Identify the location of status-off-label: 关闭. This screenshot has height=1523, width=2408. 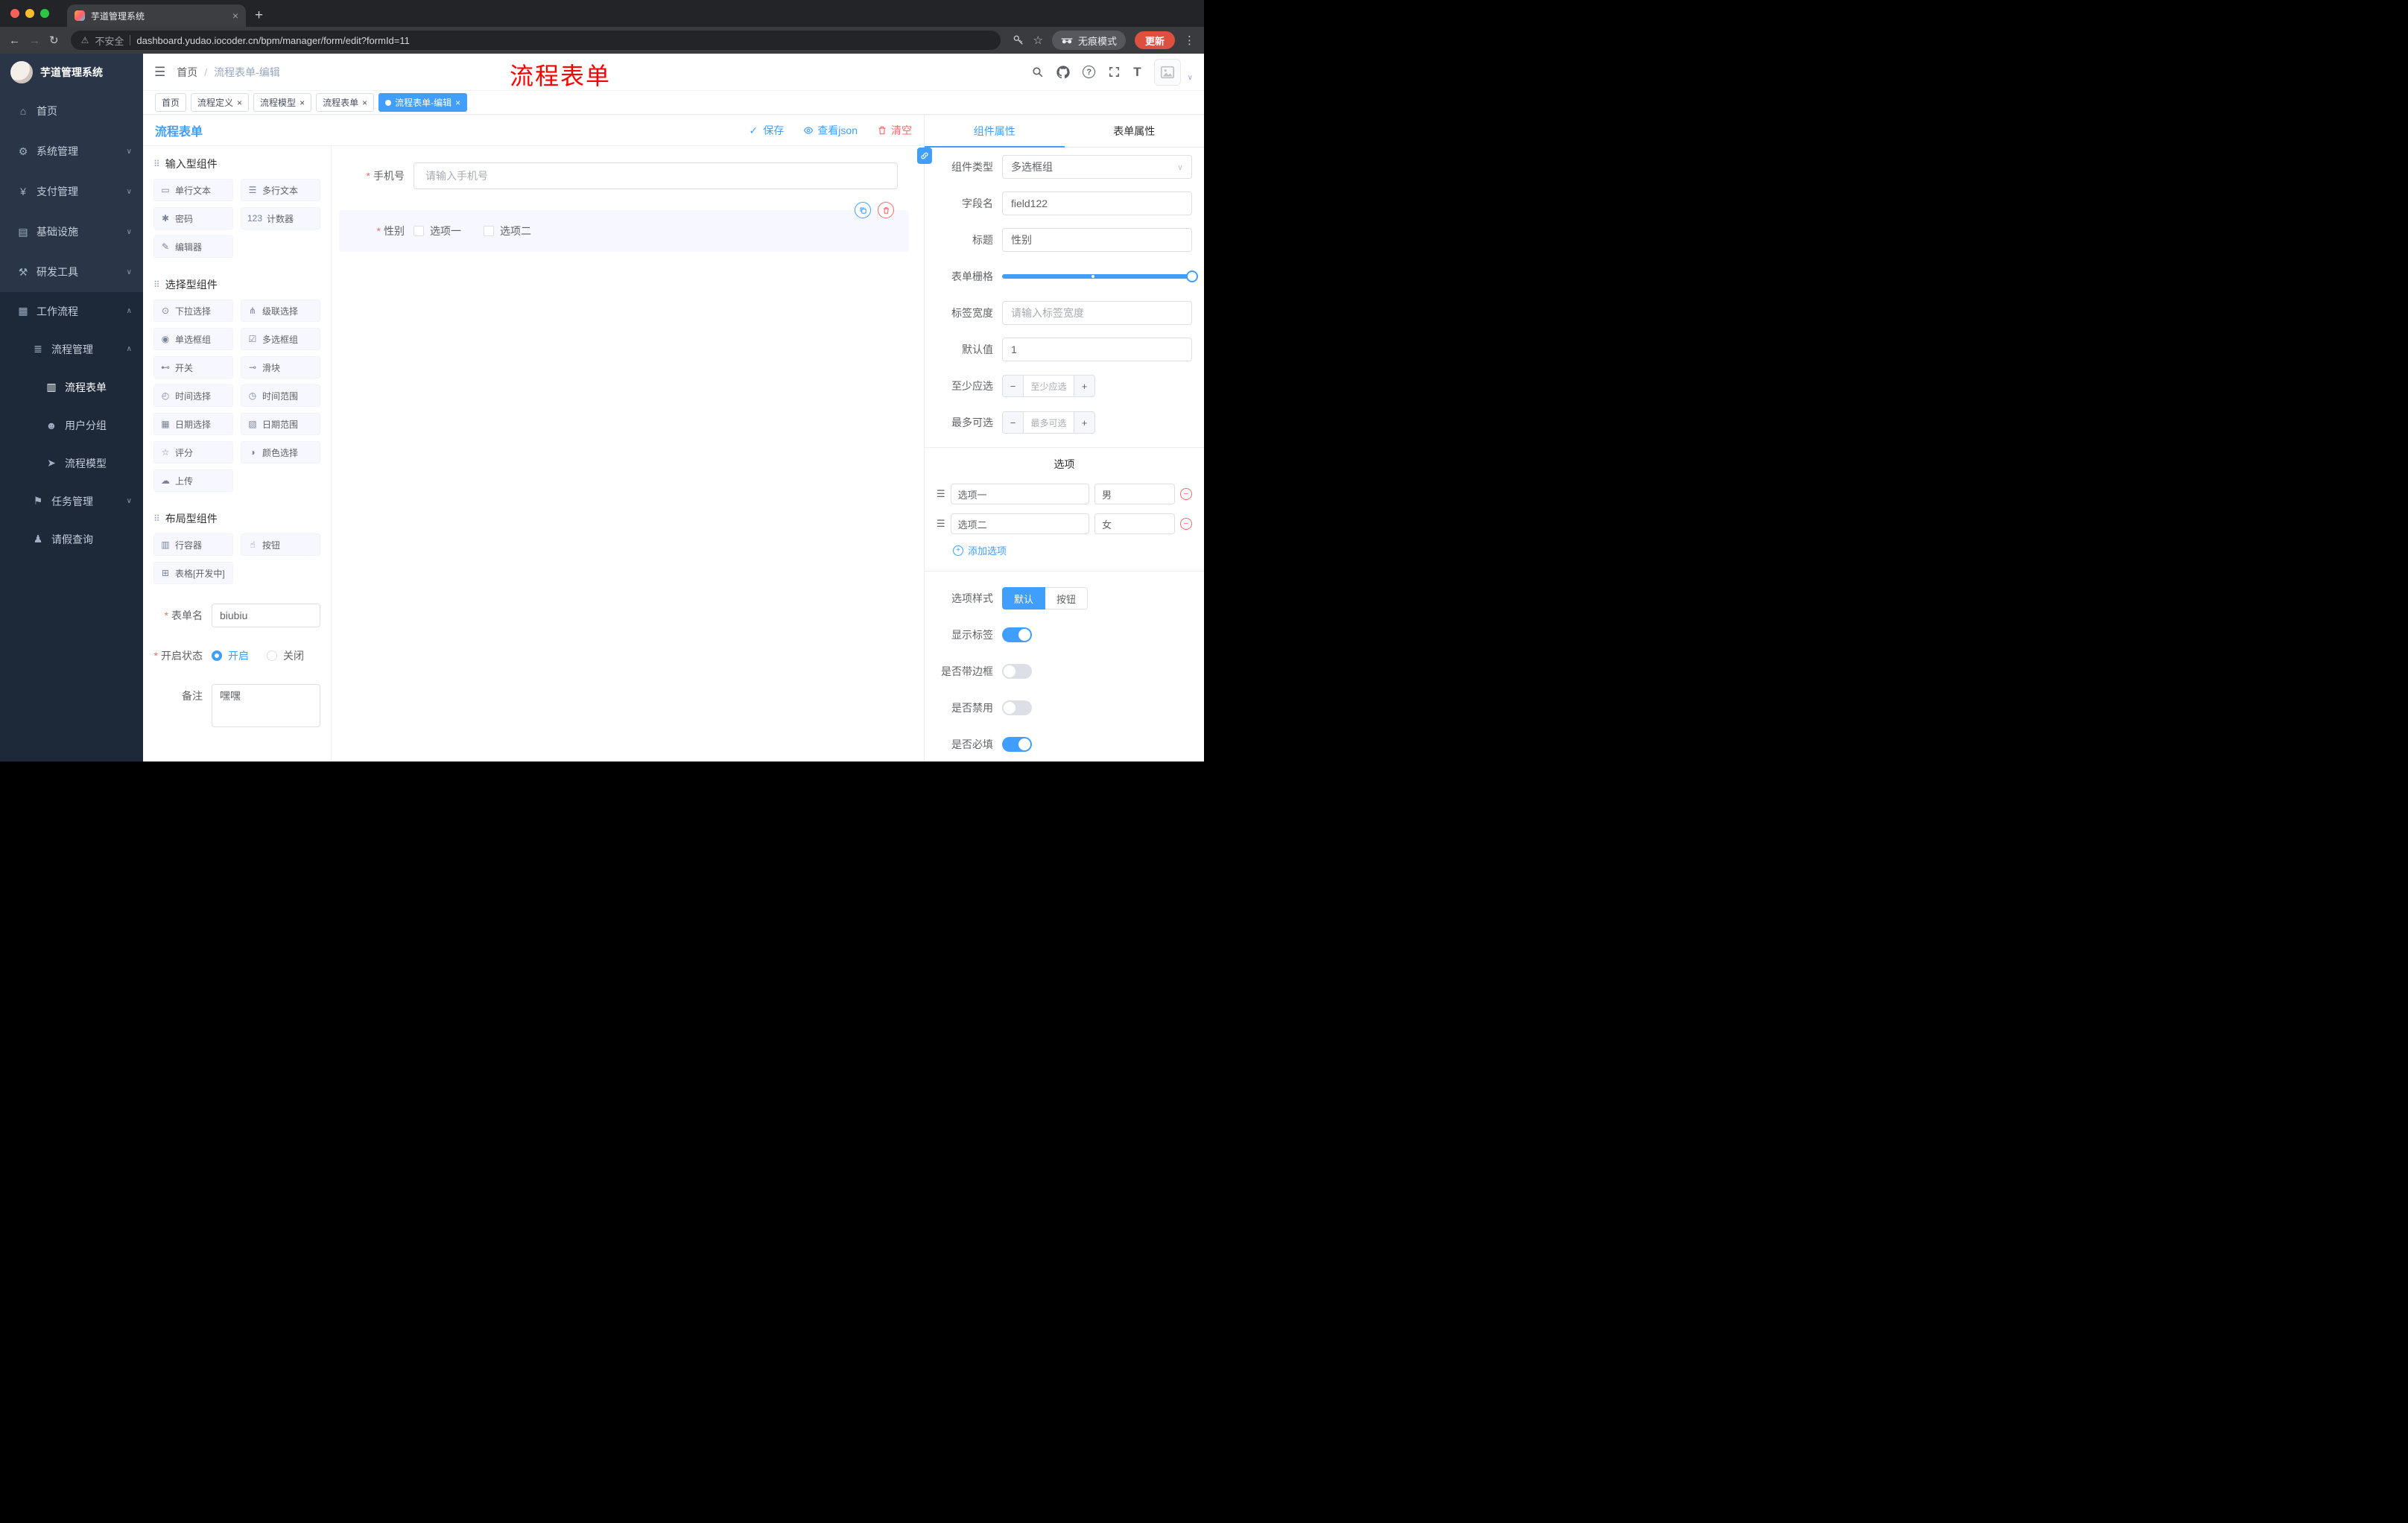
(293, 656).